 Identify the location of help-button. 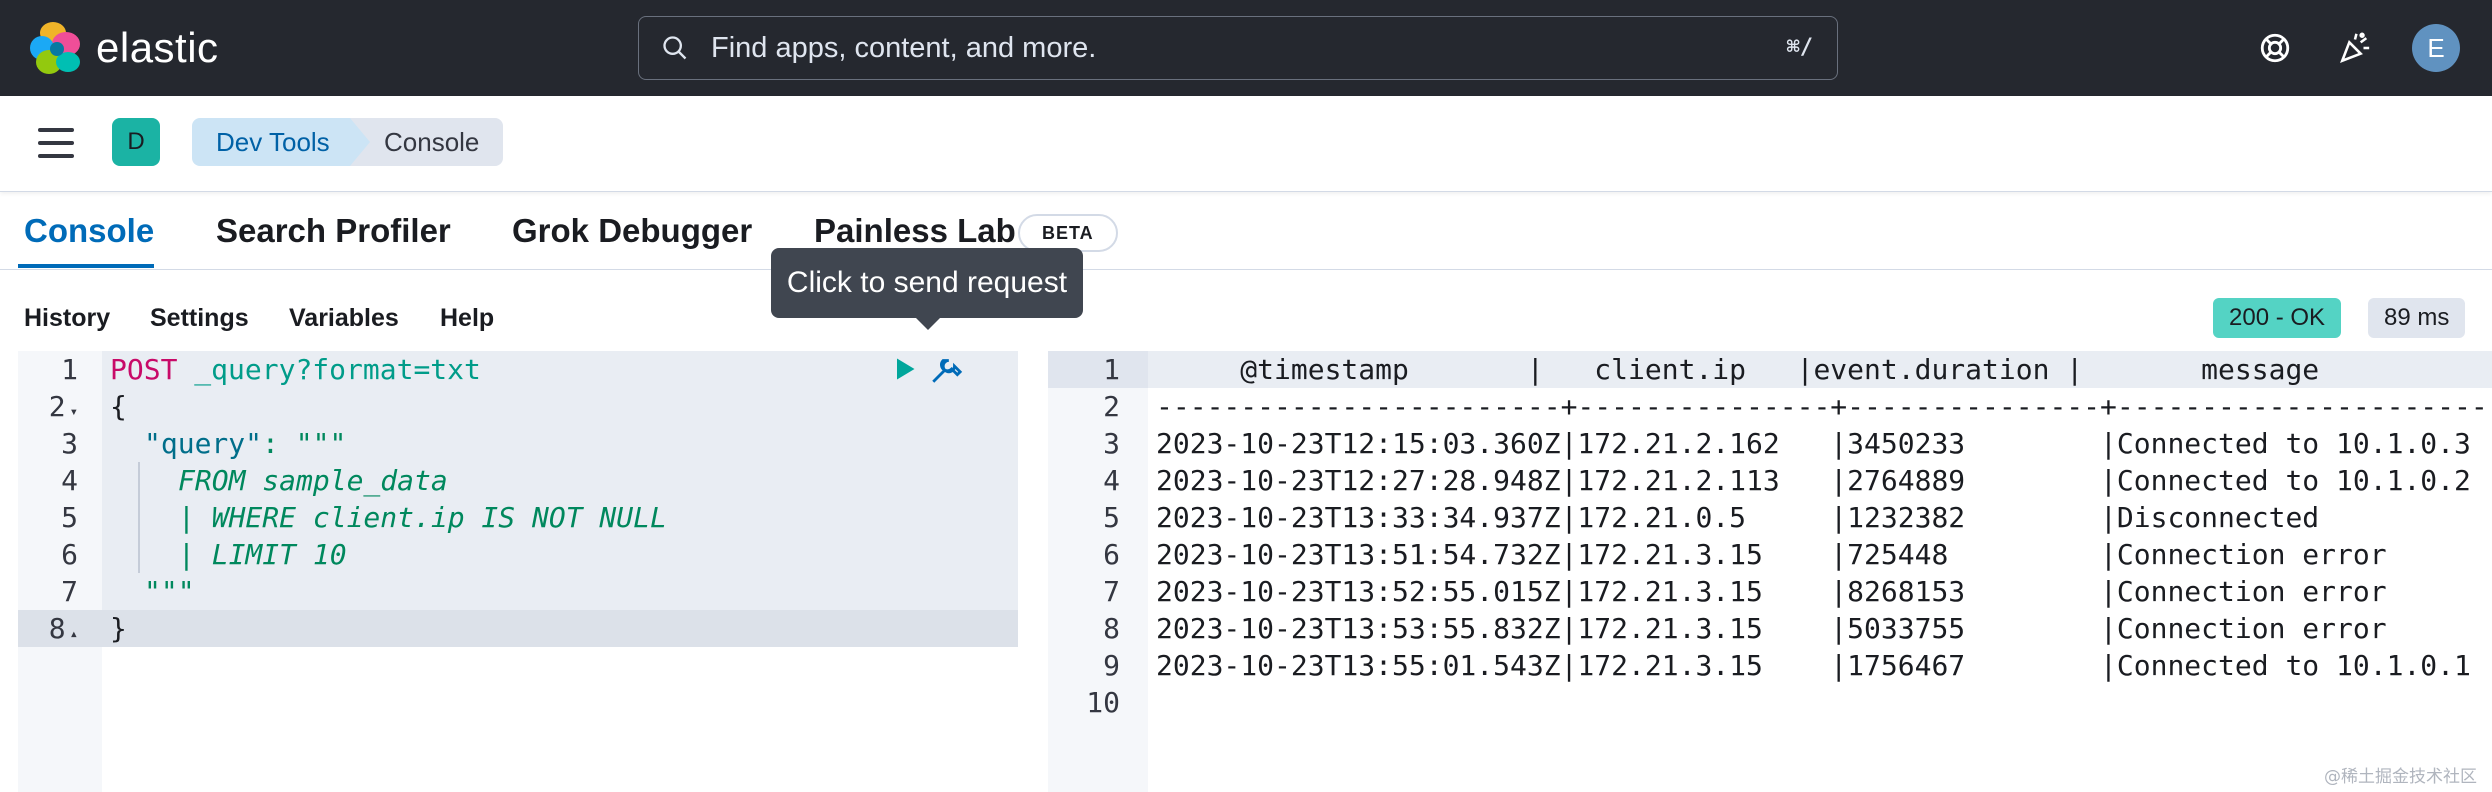
(2275, 48).